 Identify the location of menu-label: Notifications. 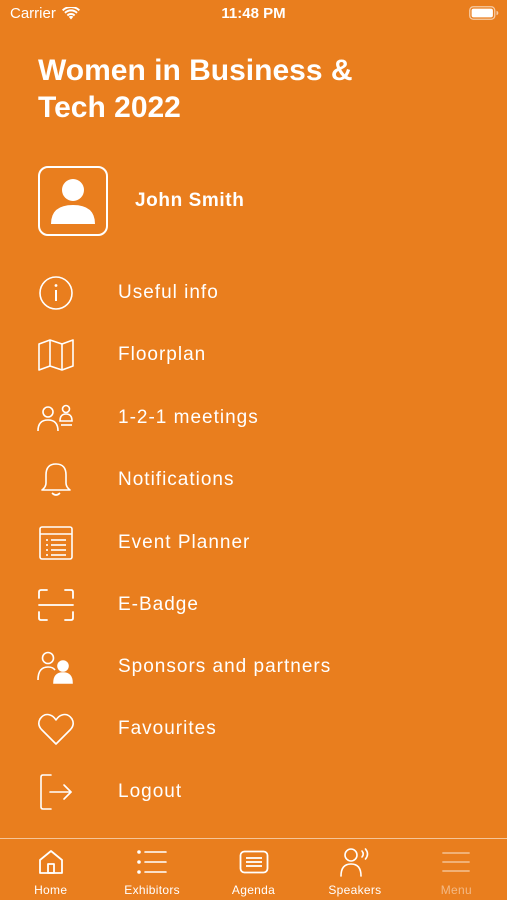
(176, 479).